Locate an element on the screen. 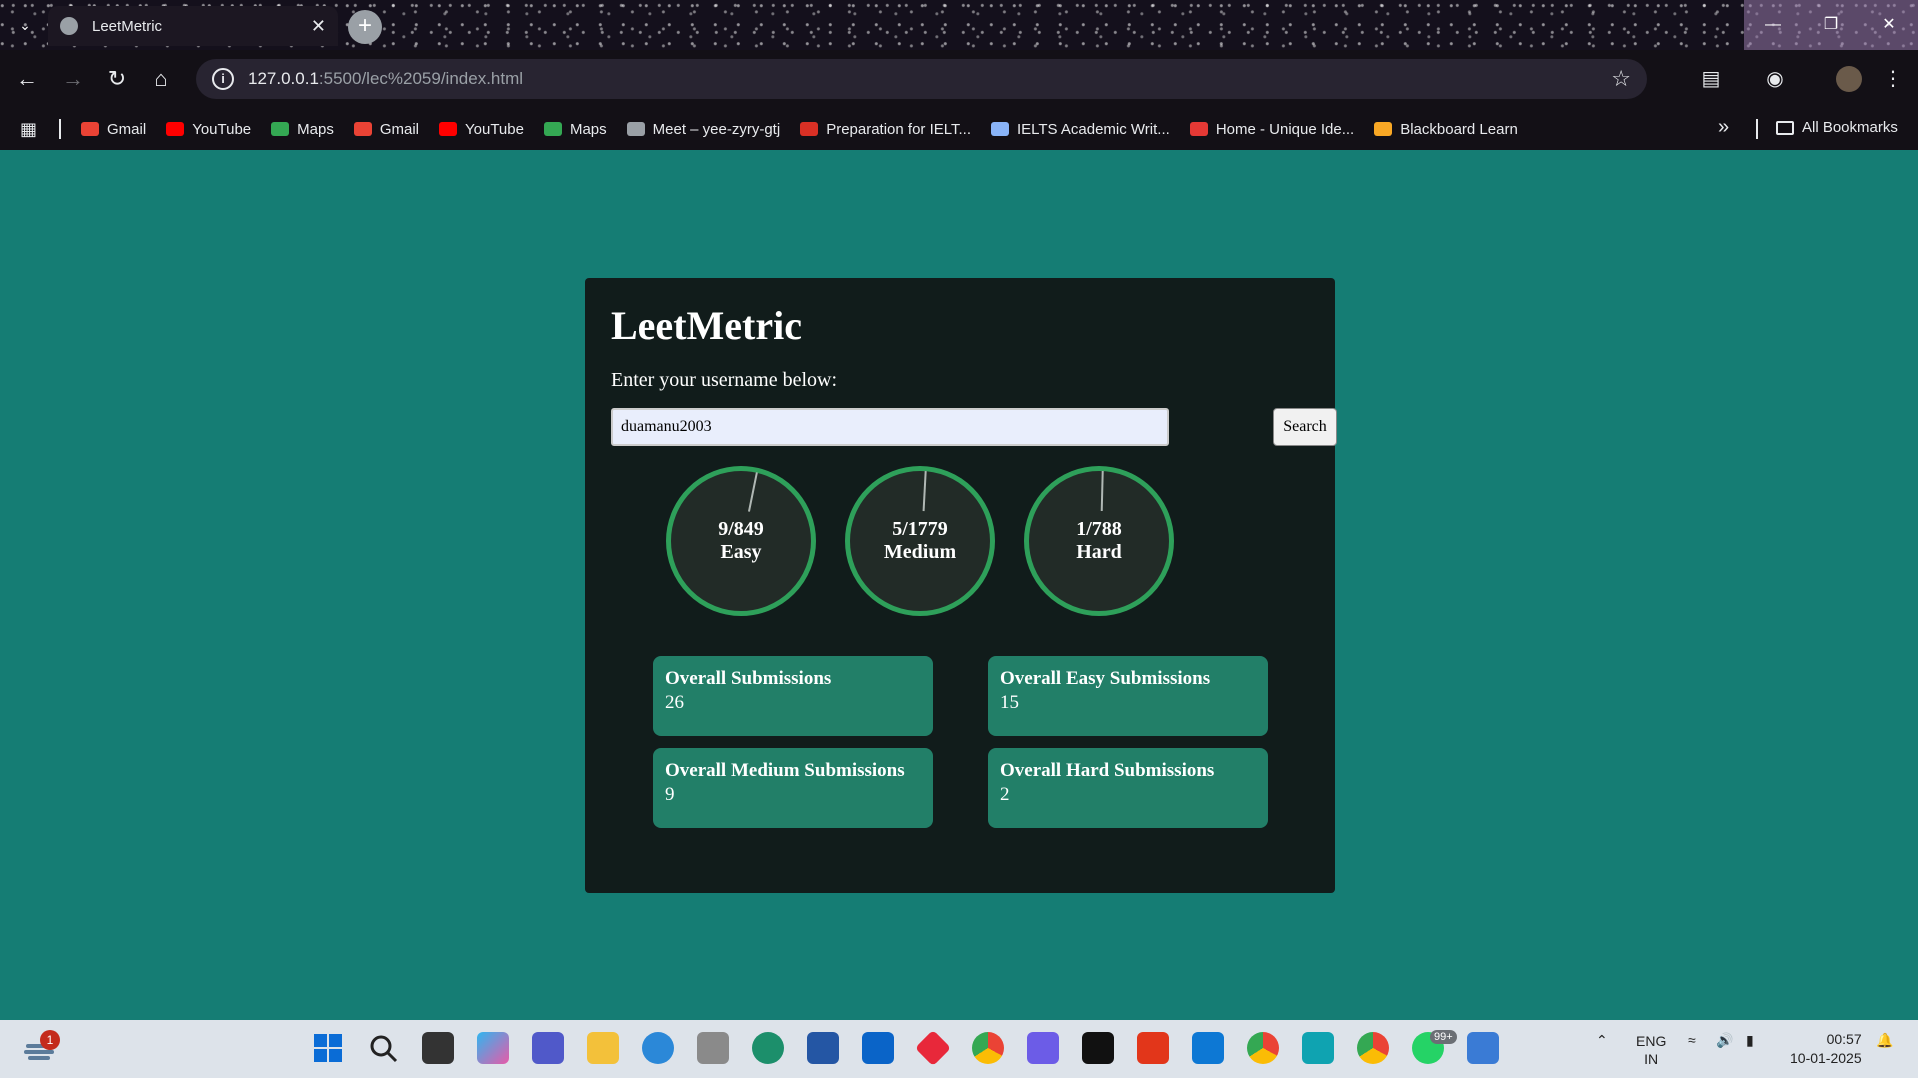  notification-badge: 1 is located at coordinates (50, 1040).